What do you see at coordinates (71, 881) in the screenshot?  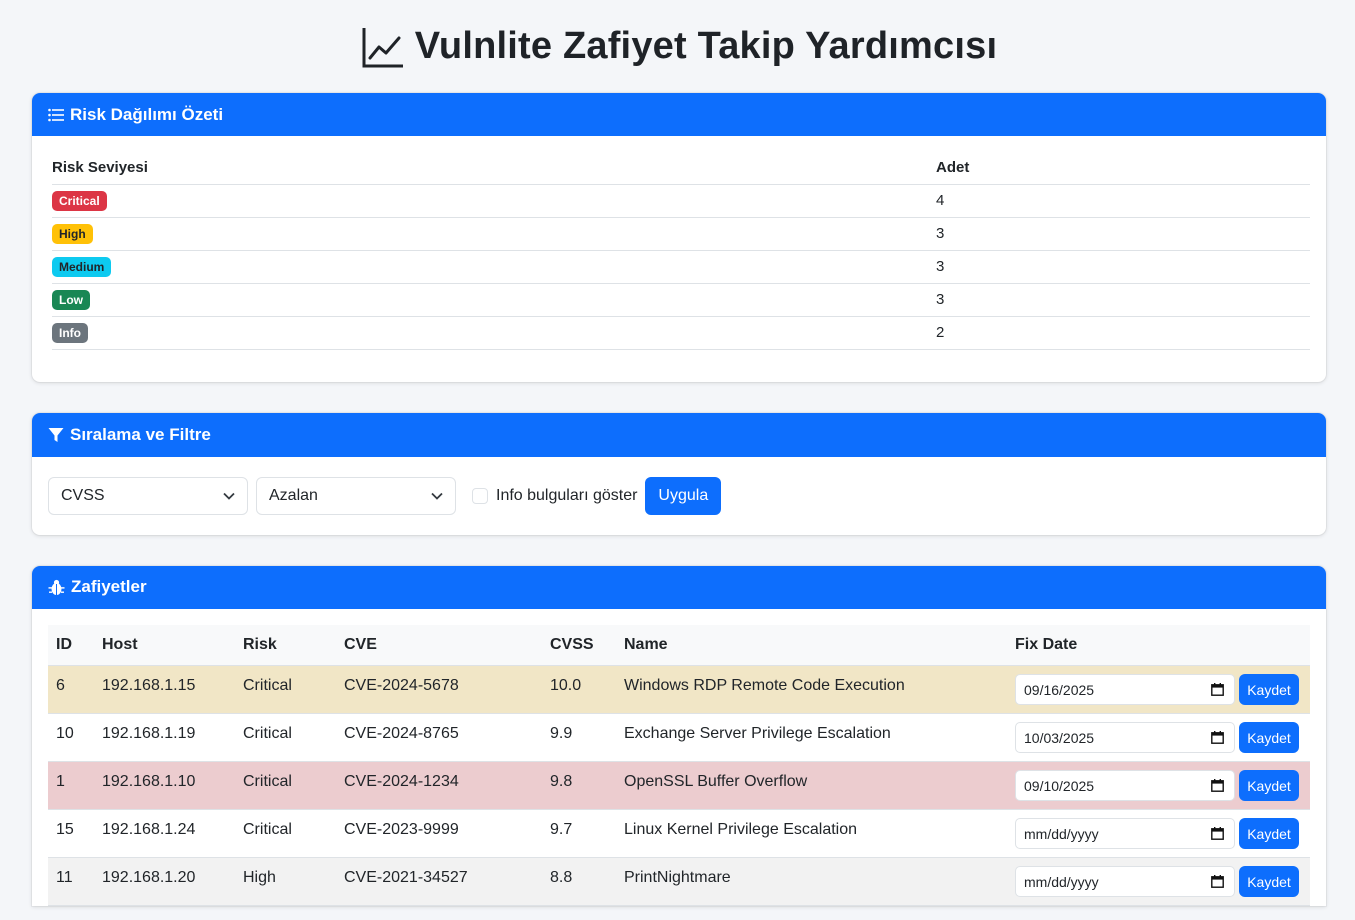 I see `id-cell: 11` at bounding box center [71, 881].